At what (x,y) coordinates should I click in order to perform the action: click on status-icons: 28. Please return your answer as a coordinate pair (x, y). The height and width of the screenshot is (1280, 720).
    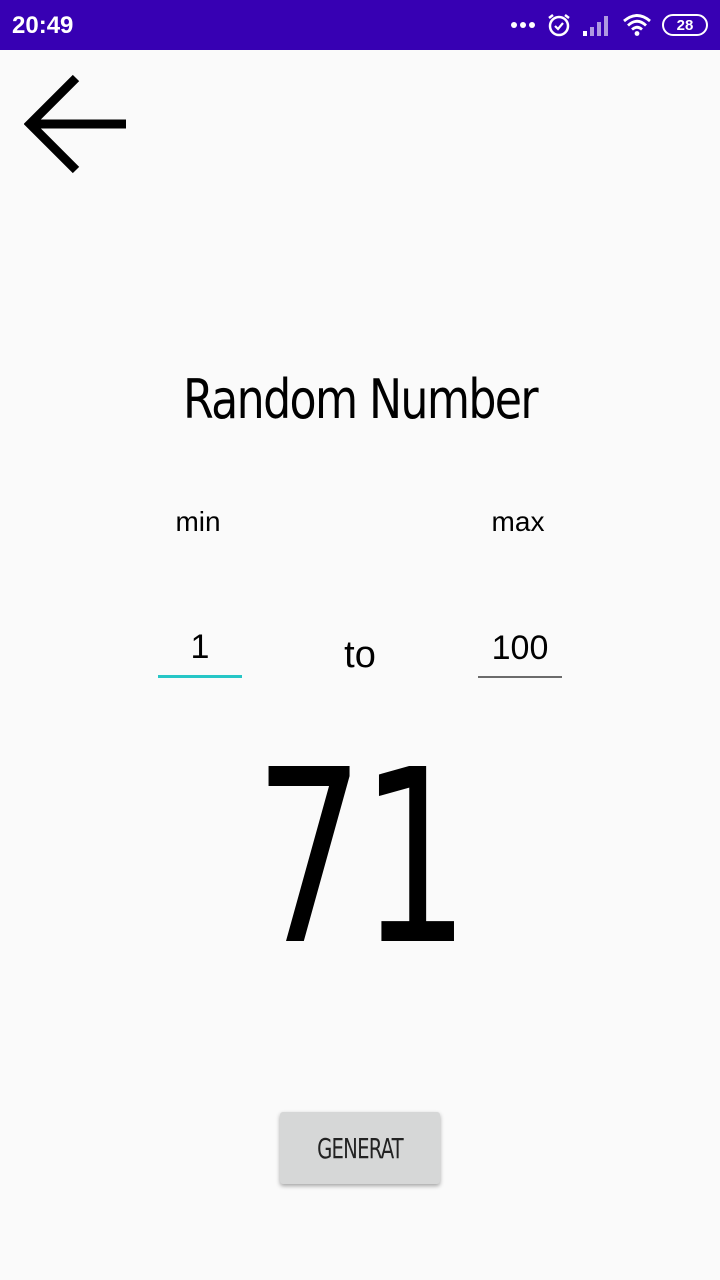
    Looking at the image, I should click on (609, 25).